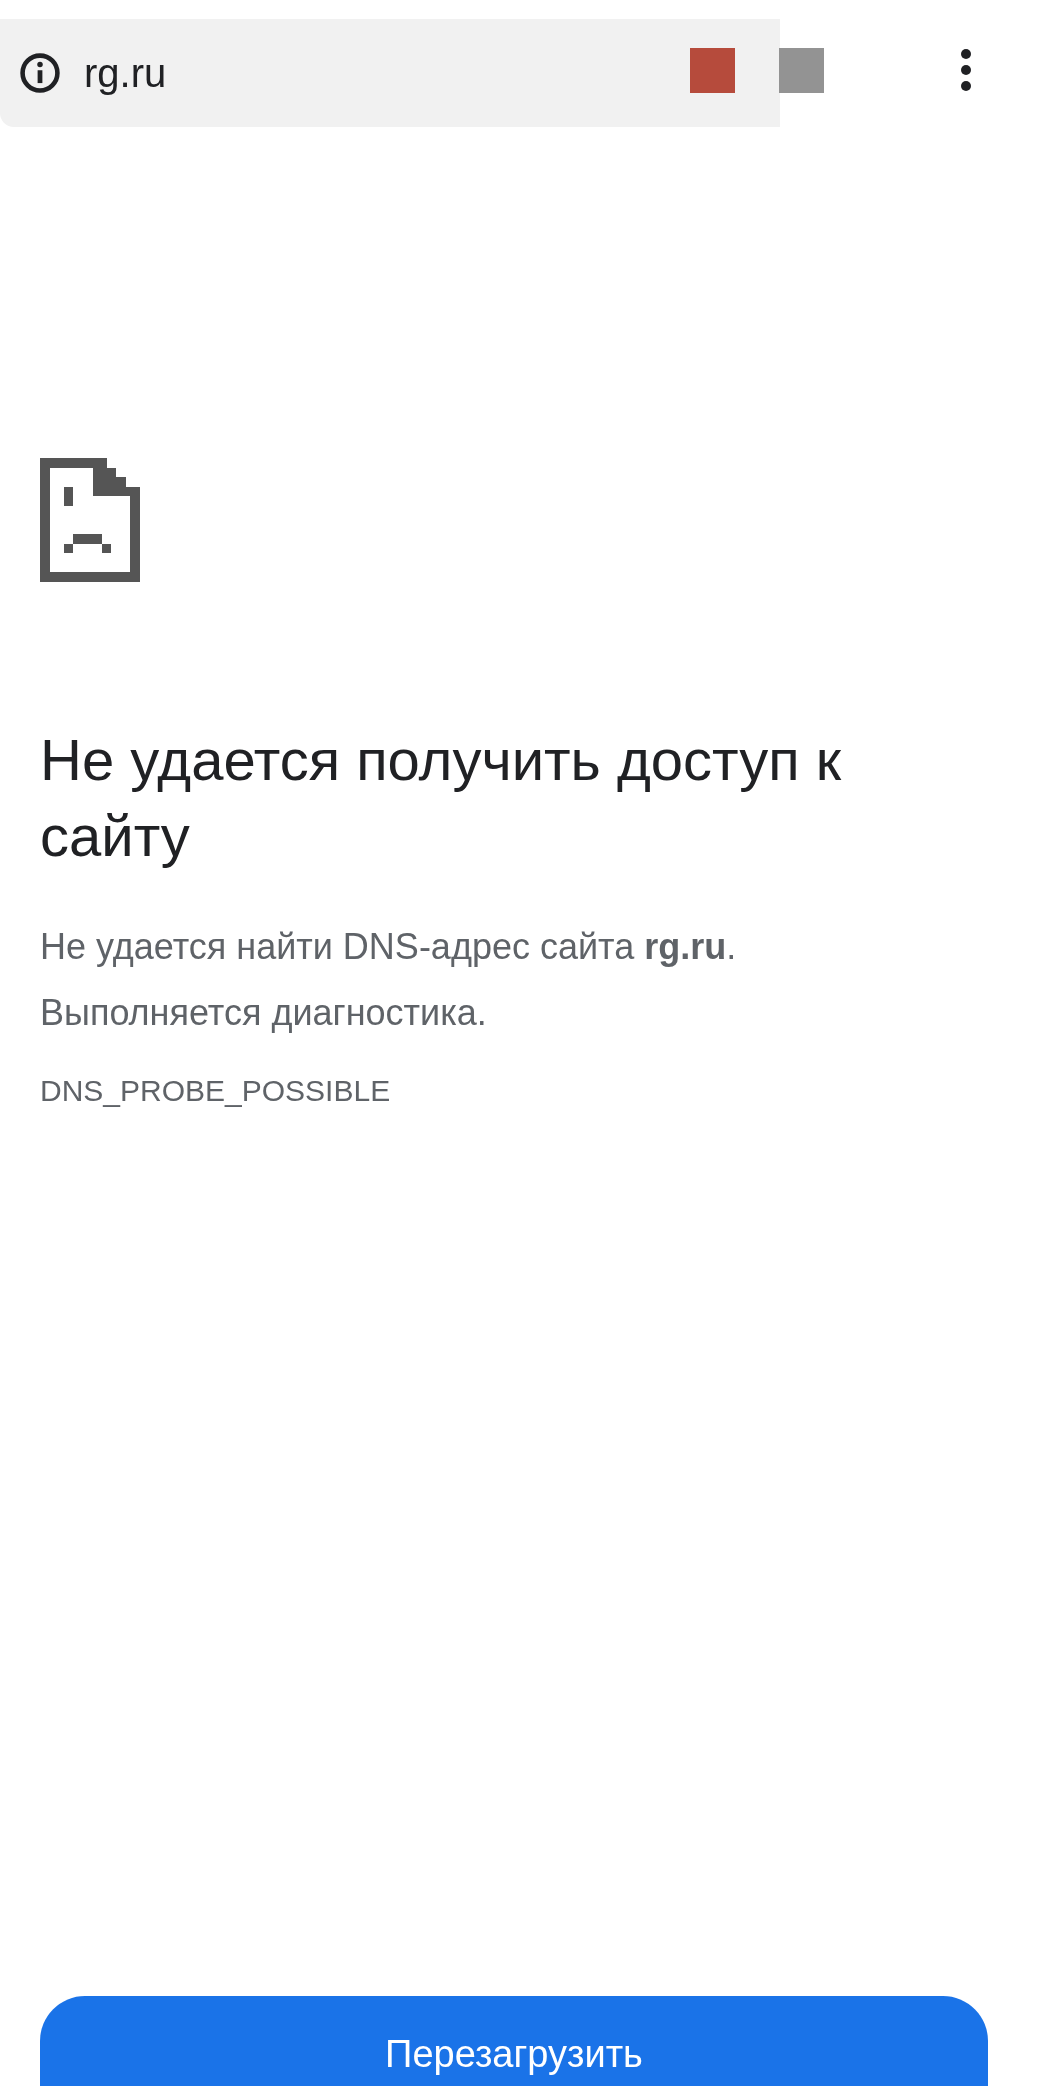 The width and height of the screenshot is (1054, 2086). I want to click on info-icon, so click(40, 73).